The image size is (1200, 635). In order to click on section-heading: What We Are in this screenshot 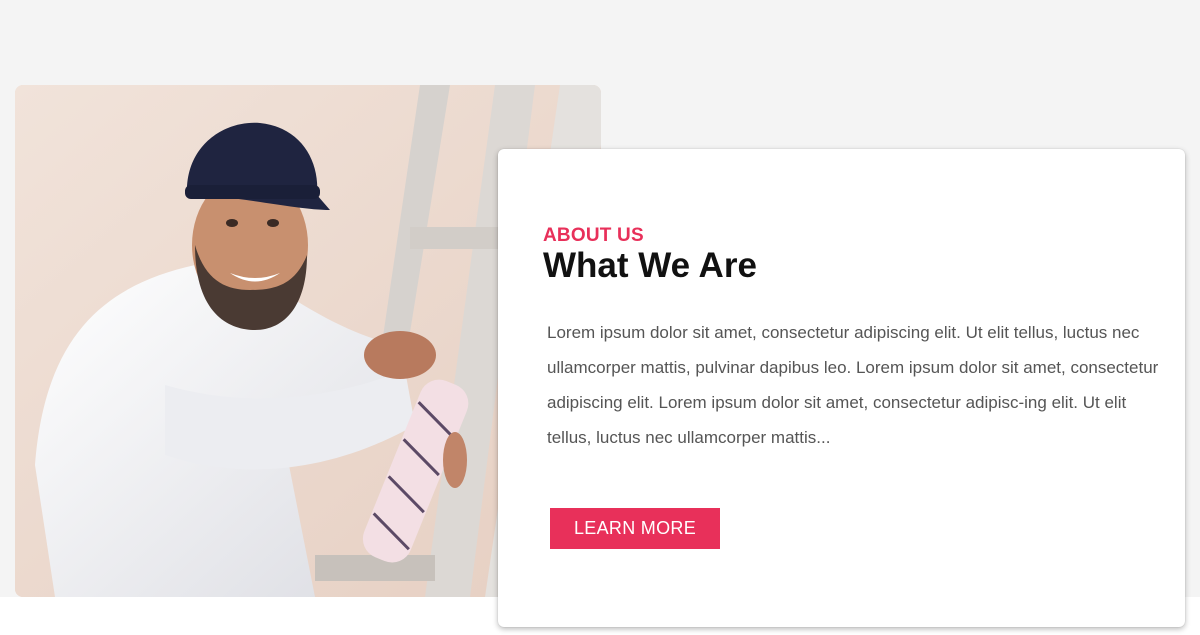, I will do `click(650, 265)`.